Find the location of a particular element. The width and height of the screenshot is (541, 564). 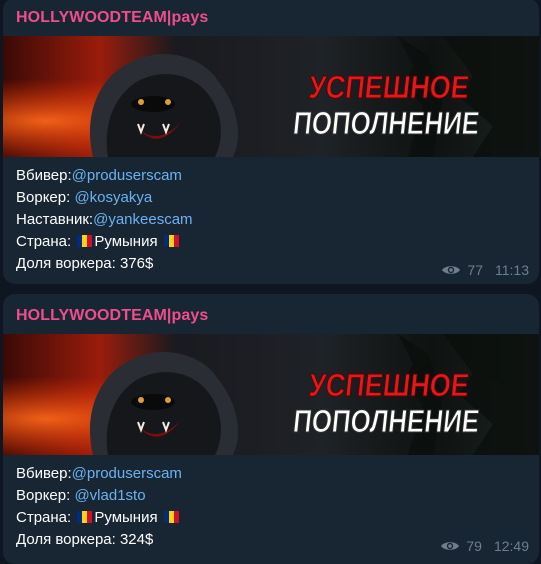

message-meta: 79 12:49 is located at coordinates (484, 546).